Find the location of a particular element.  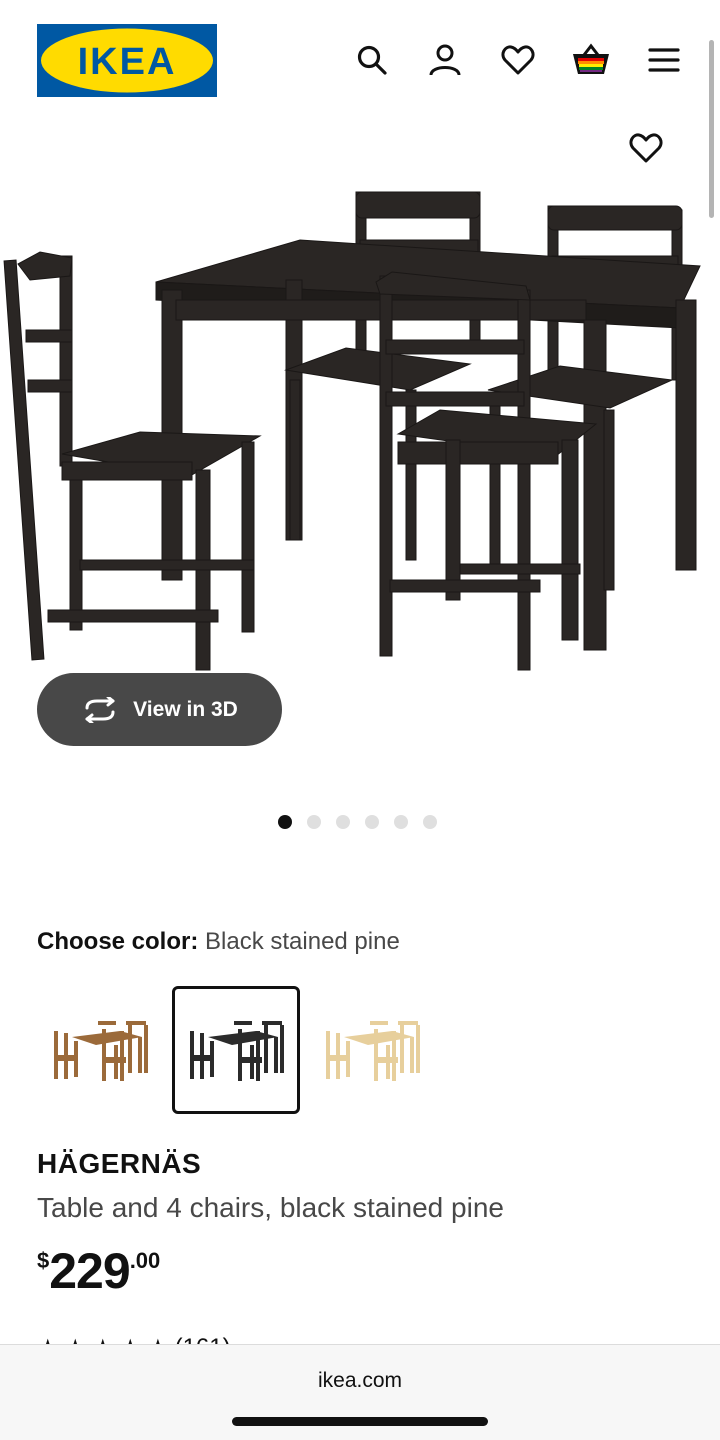

color-option-natural is located at coordinates (372, 1050).